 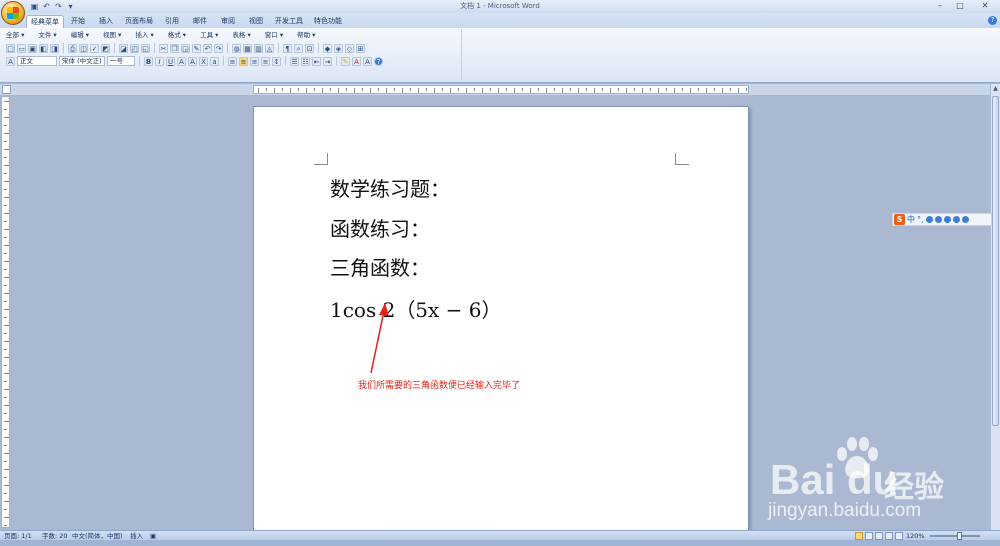 I want to click on menu-table: 表格 ▾, so click(x=241, y=35).